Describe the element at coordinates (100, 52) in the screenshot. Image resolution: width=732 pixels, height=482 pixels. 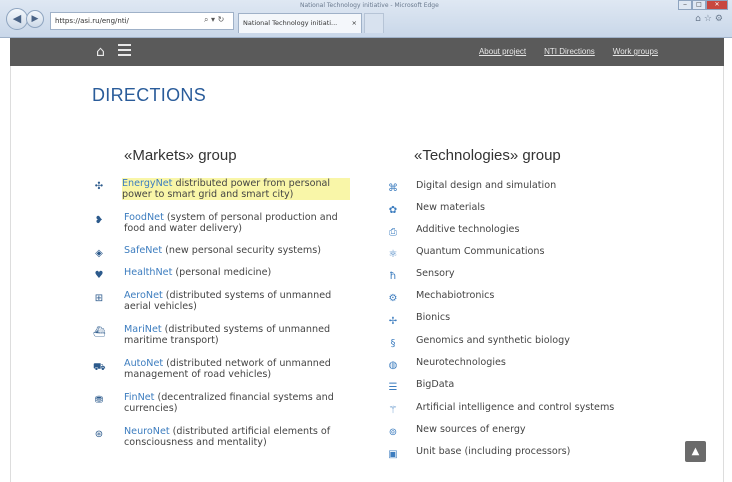
I see `home-icon: ⌂` at that location.